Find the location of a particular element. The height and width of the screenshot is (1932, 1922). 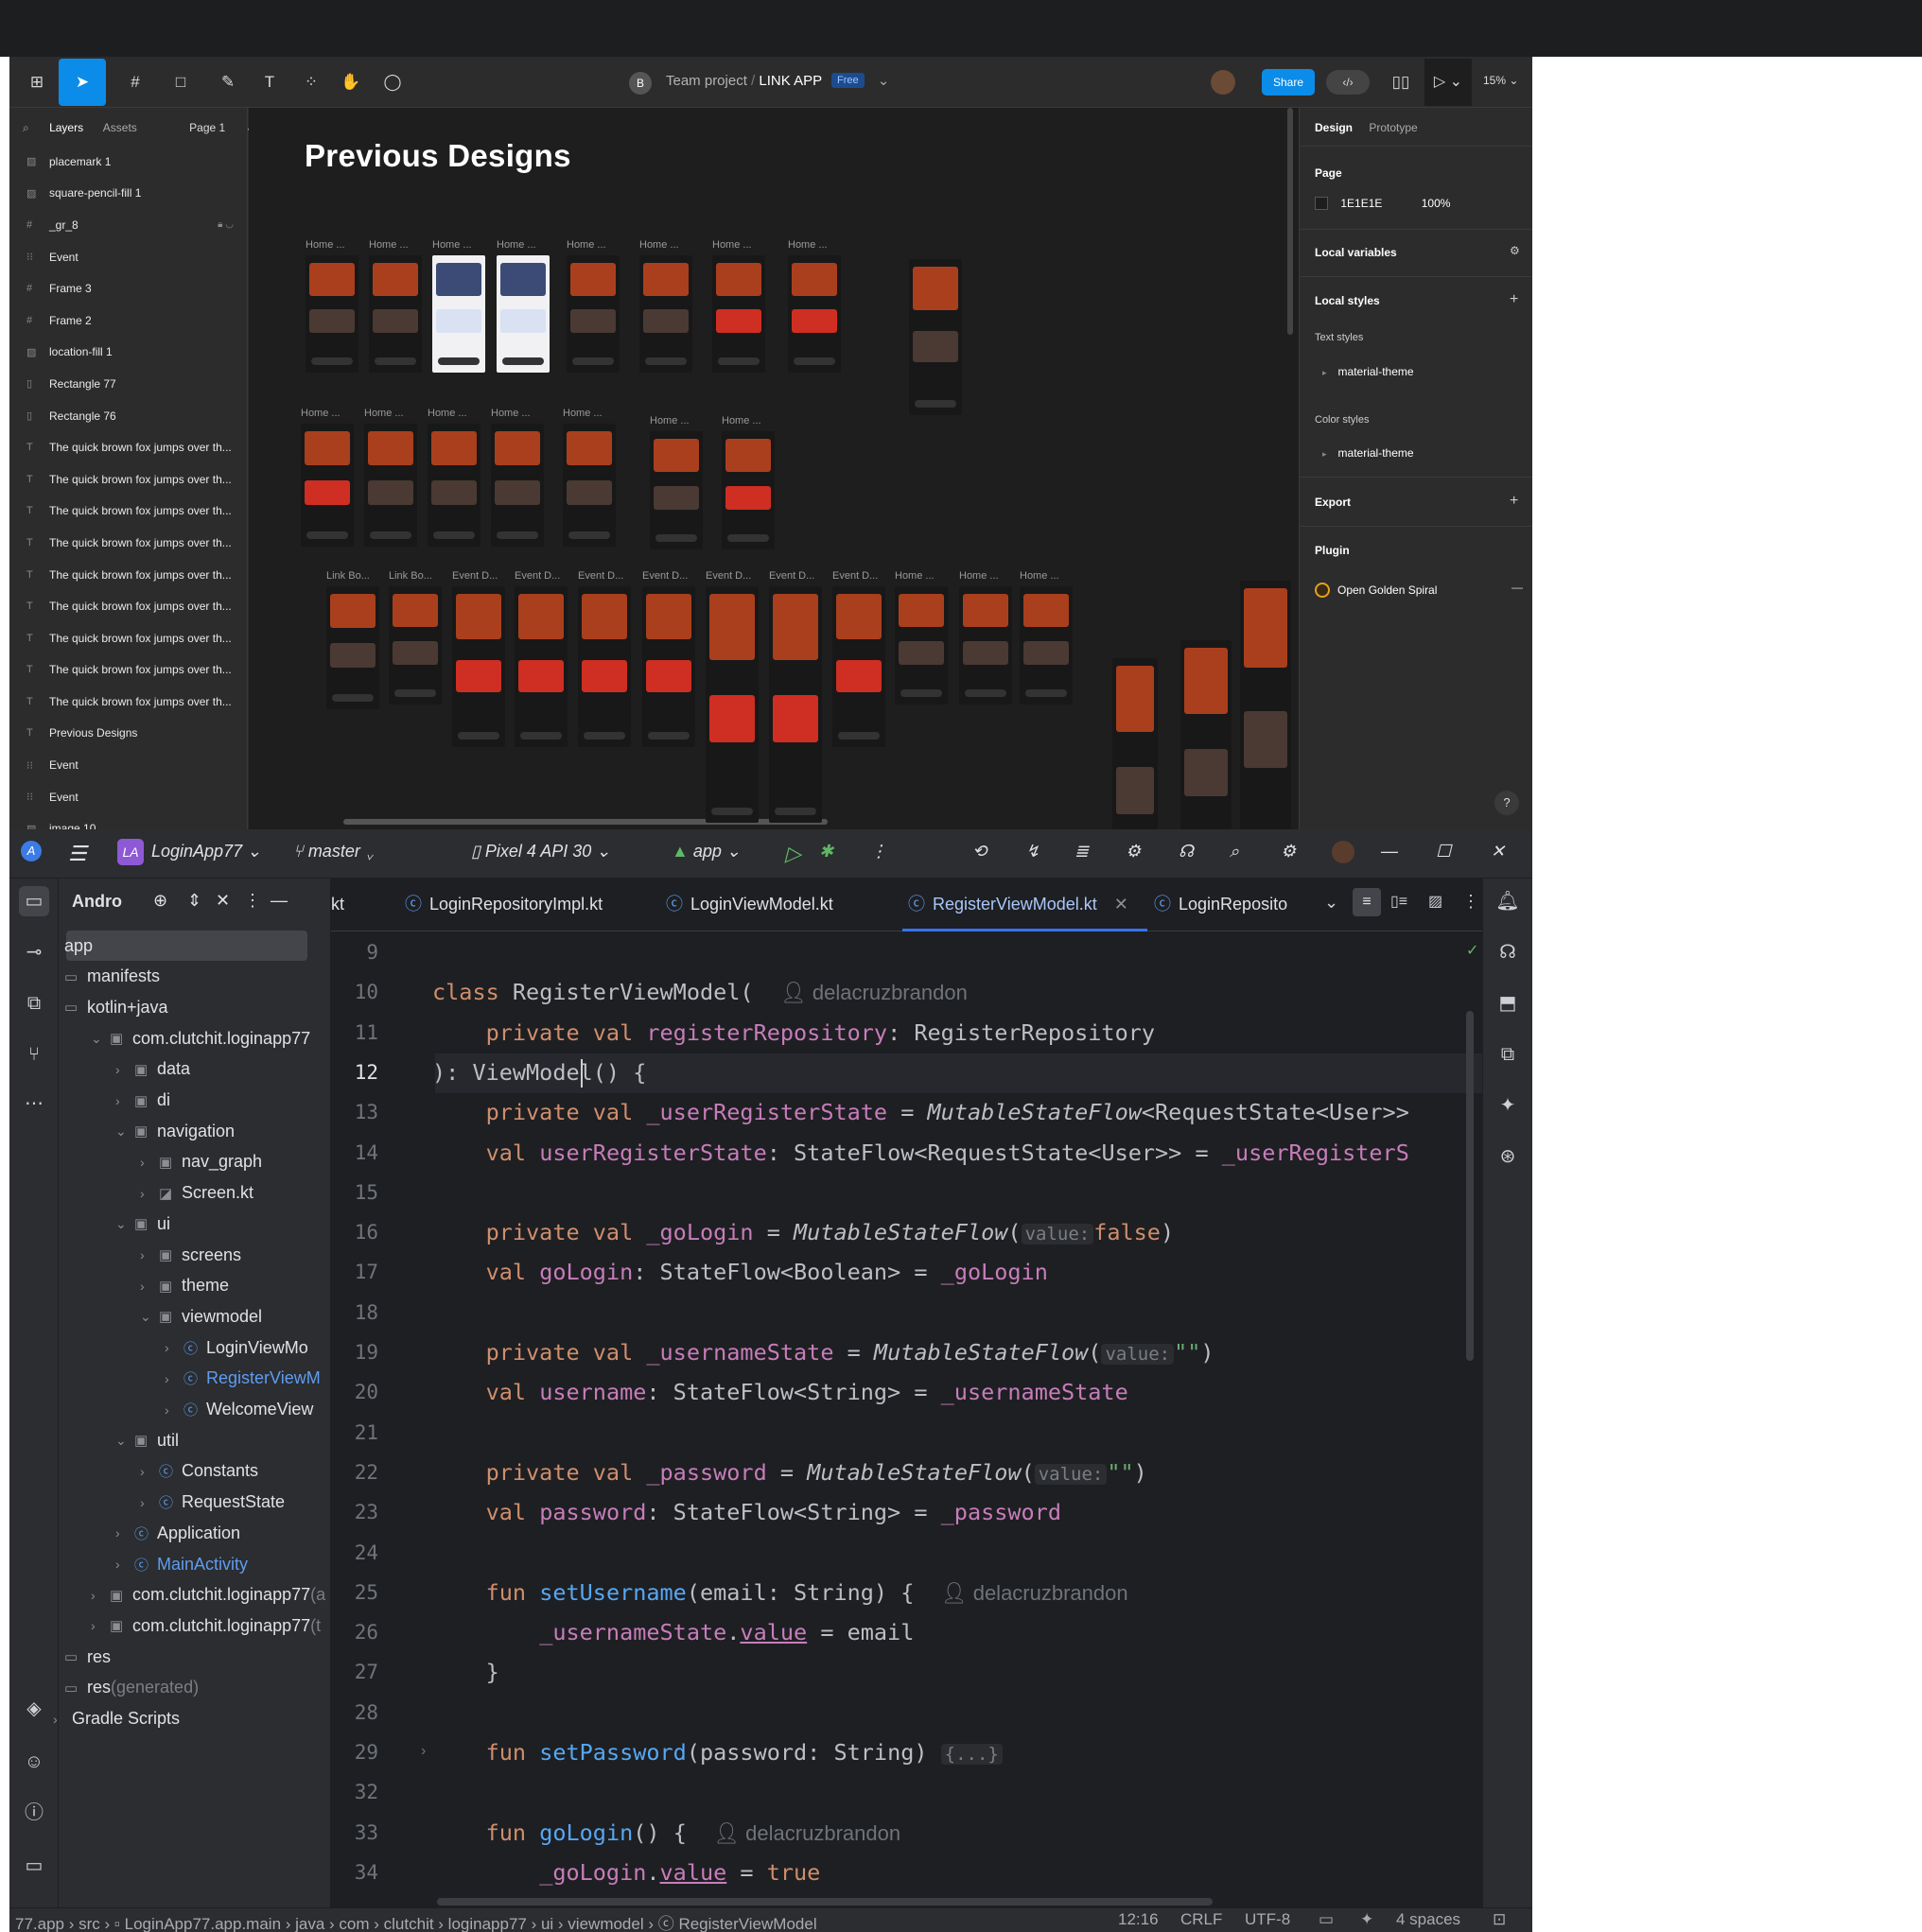

help-button: ? is located at coordinates (1506, 803).